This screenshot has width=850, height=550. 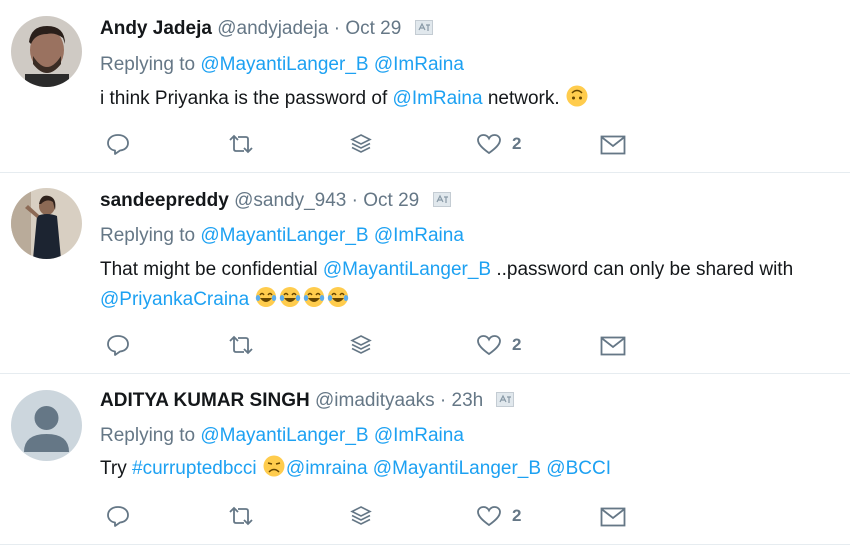 What do you see at coordinates (272, 28) in the screenshot?
I see `user-handle: @andyjadeja` at bounding box center [272, 28].